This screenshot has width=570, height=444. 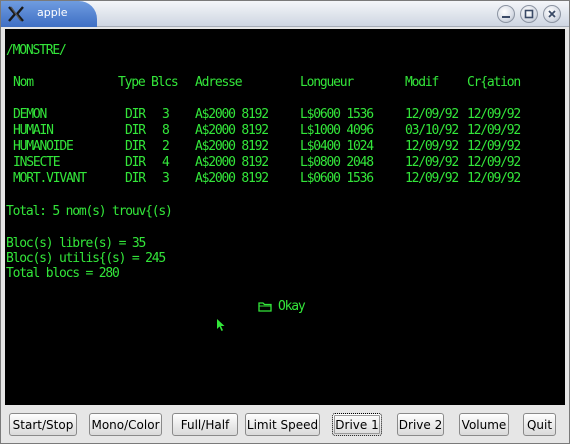 What do you see at coordinates (337, 130) in the screenshot?
I see `row-length: L$1000 4096` at bounding box center [337, 130].